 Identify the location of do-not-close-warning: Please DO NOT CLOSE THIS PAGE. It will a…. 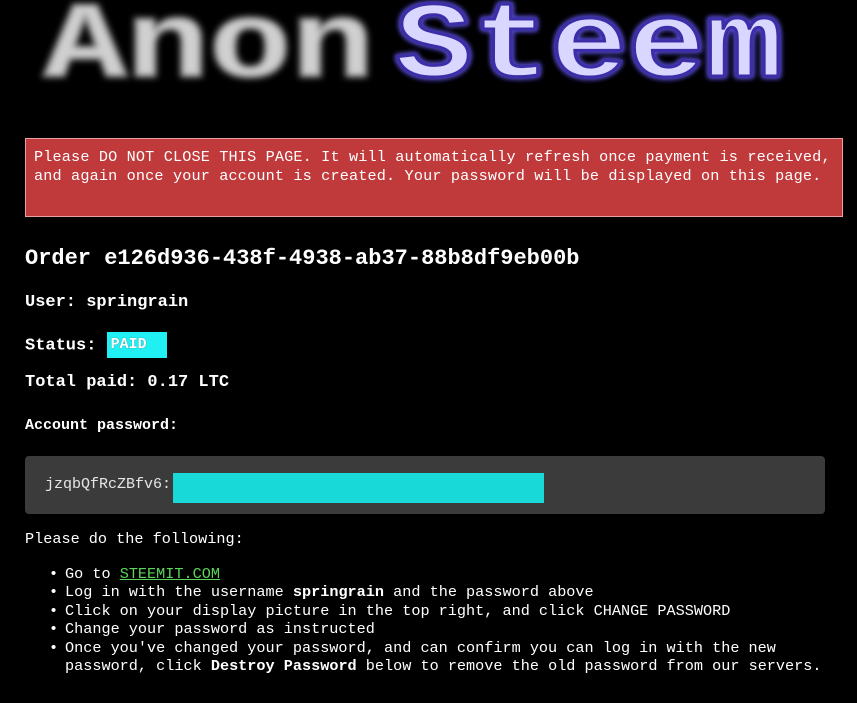
(434, 177).